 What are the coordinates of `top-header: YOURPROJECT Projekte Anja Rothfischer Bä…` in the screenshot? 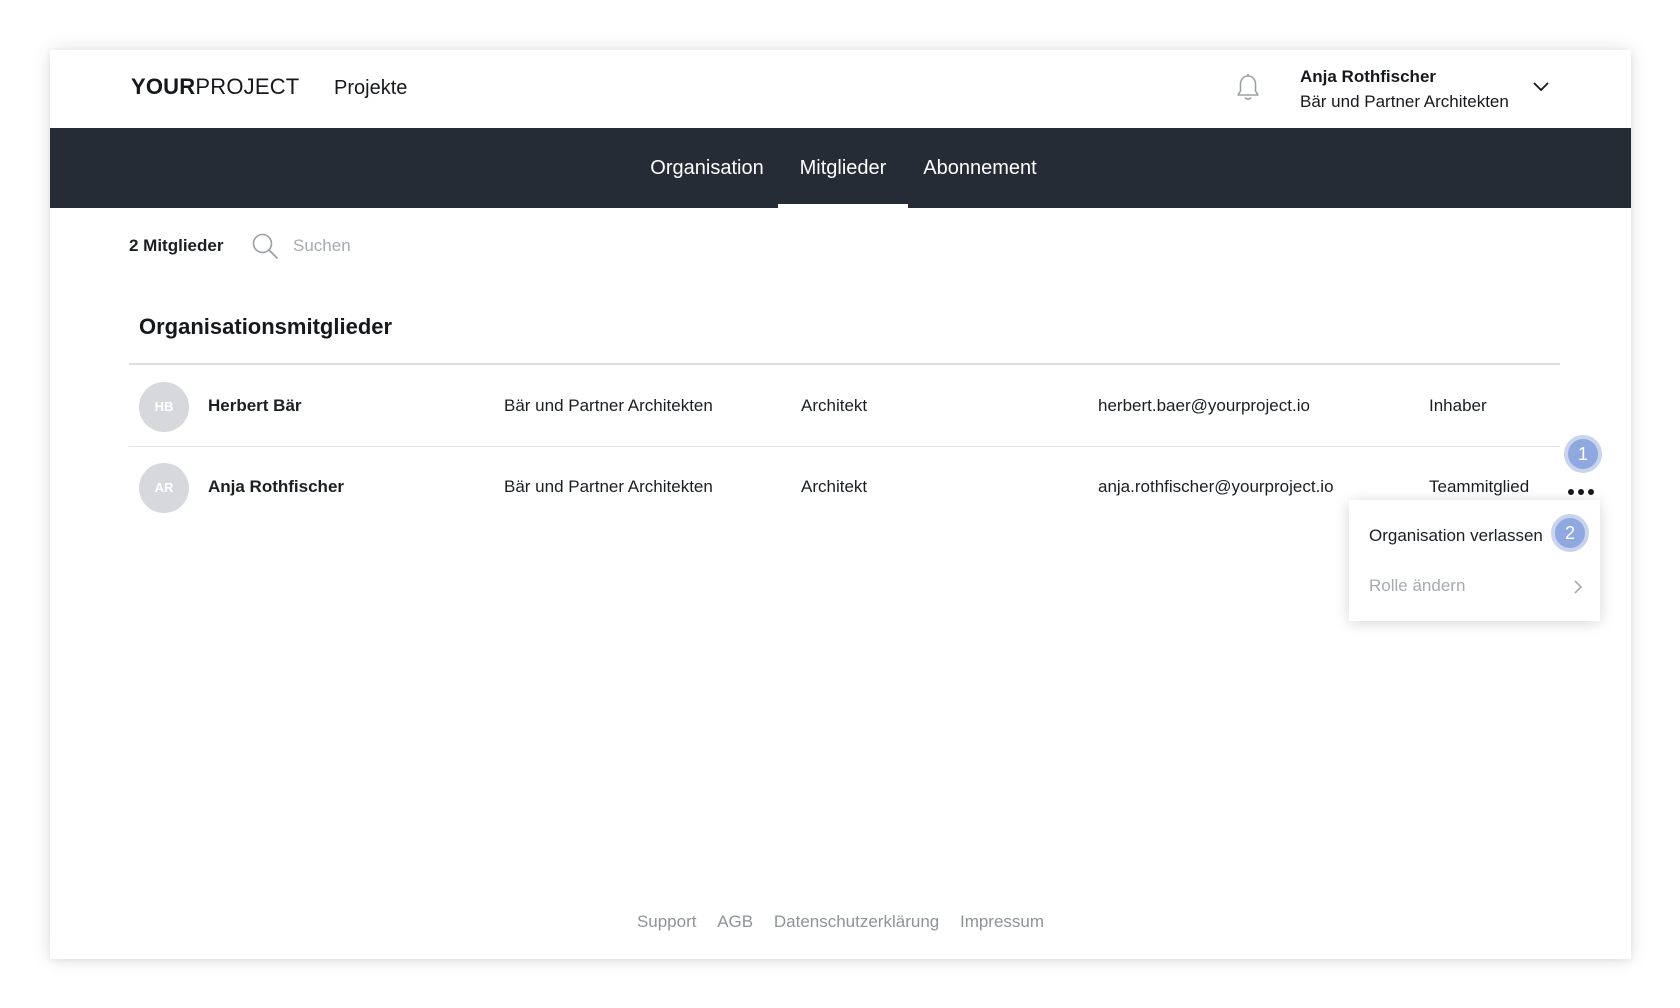 It's located at (840, 89).